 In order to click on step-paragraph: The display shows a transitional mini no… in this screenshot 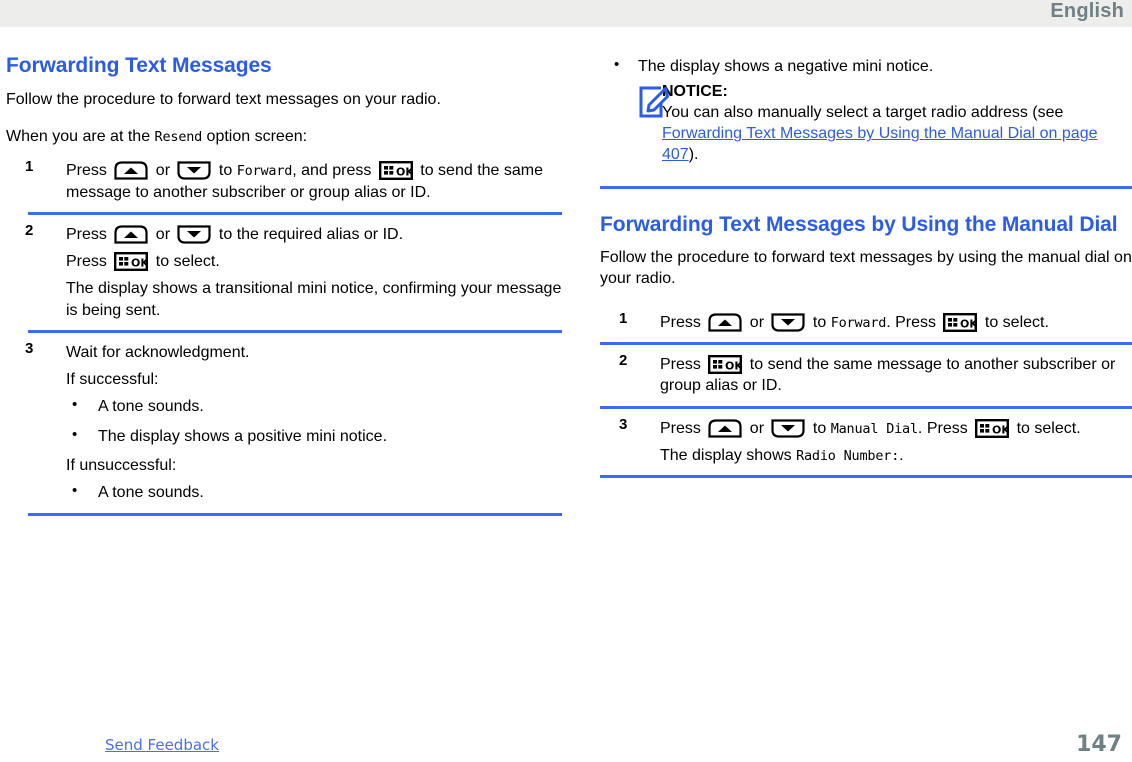, I will do `click(314, 299)`.